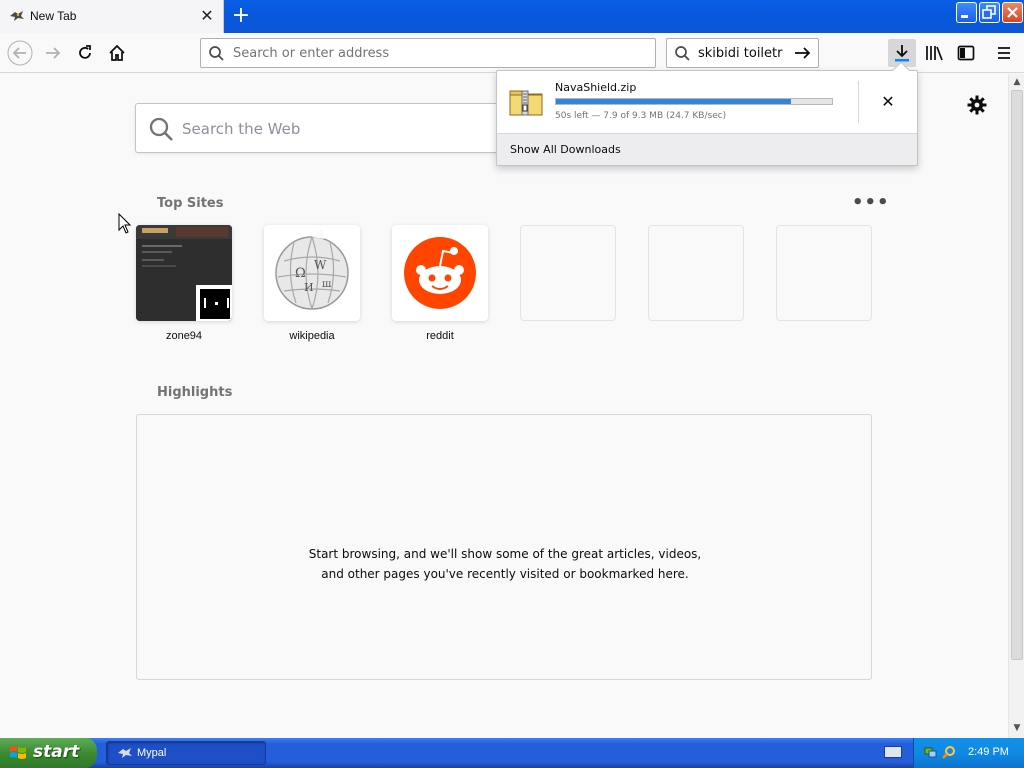 The height and width of the screenshot is (768, 1024). What do you see at coordinates (1017, 728) in the screenshot?
I see `scroll-down-arrow-icon: ▼` at bounding box center [1017, 728].